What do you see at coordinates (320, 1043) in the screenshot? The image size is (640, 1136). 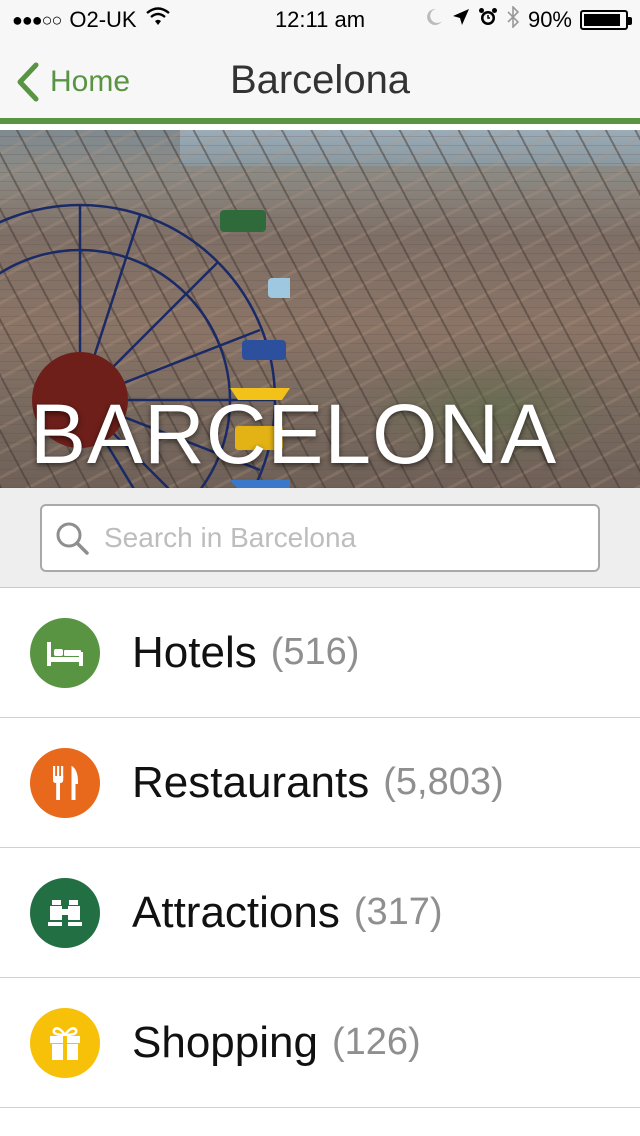 I see `category-row-shopping: Shopping (126)` at bounding box center [320, 1043].